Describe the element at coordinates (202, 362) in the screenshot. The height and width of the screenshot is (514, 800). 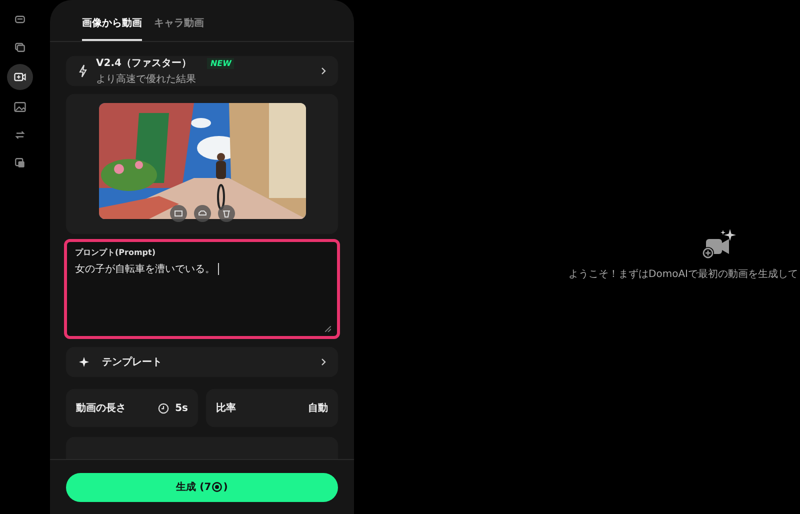
I see `template-selector: テンプレート` at that location.